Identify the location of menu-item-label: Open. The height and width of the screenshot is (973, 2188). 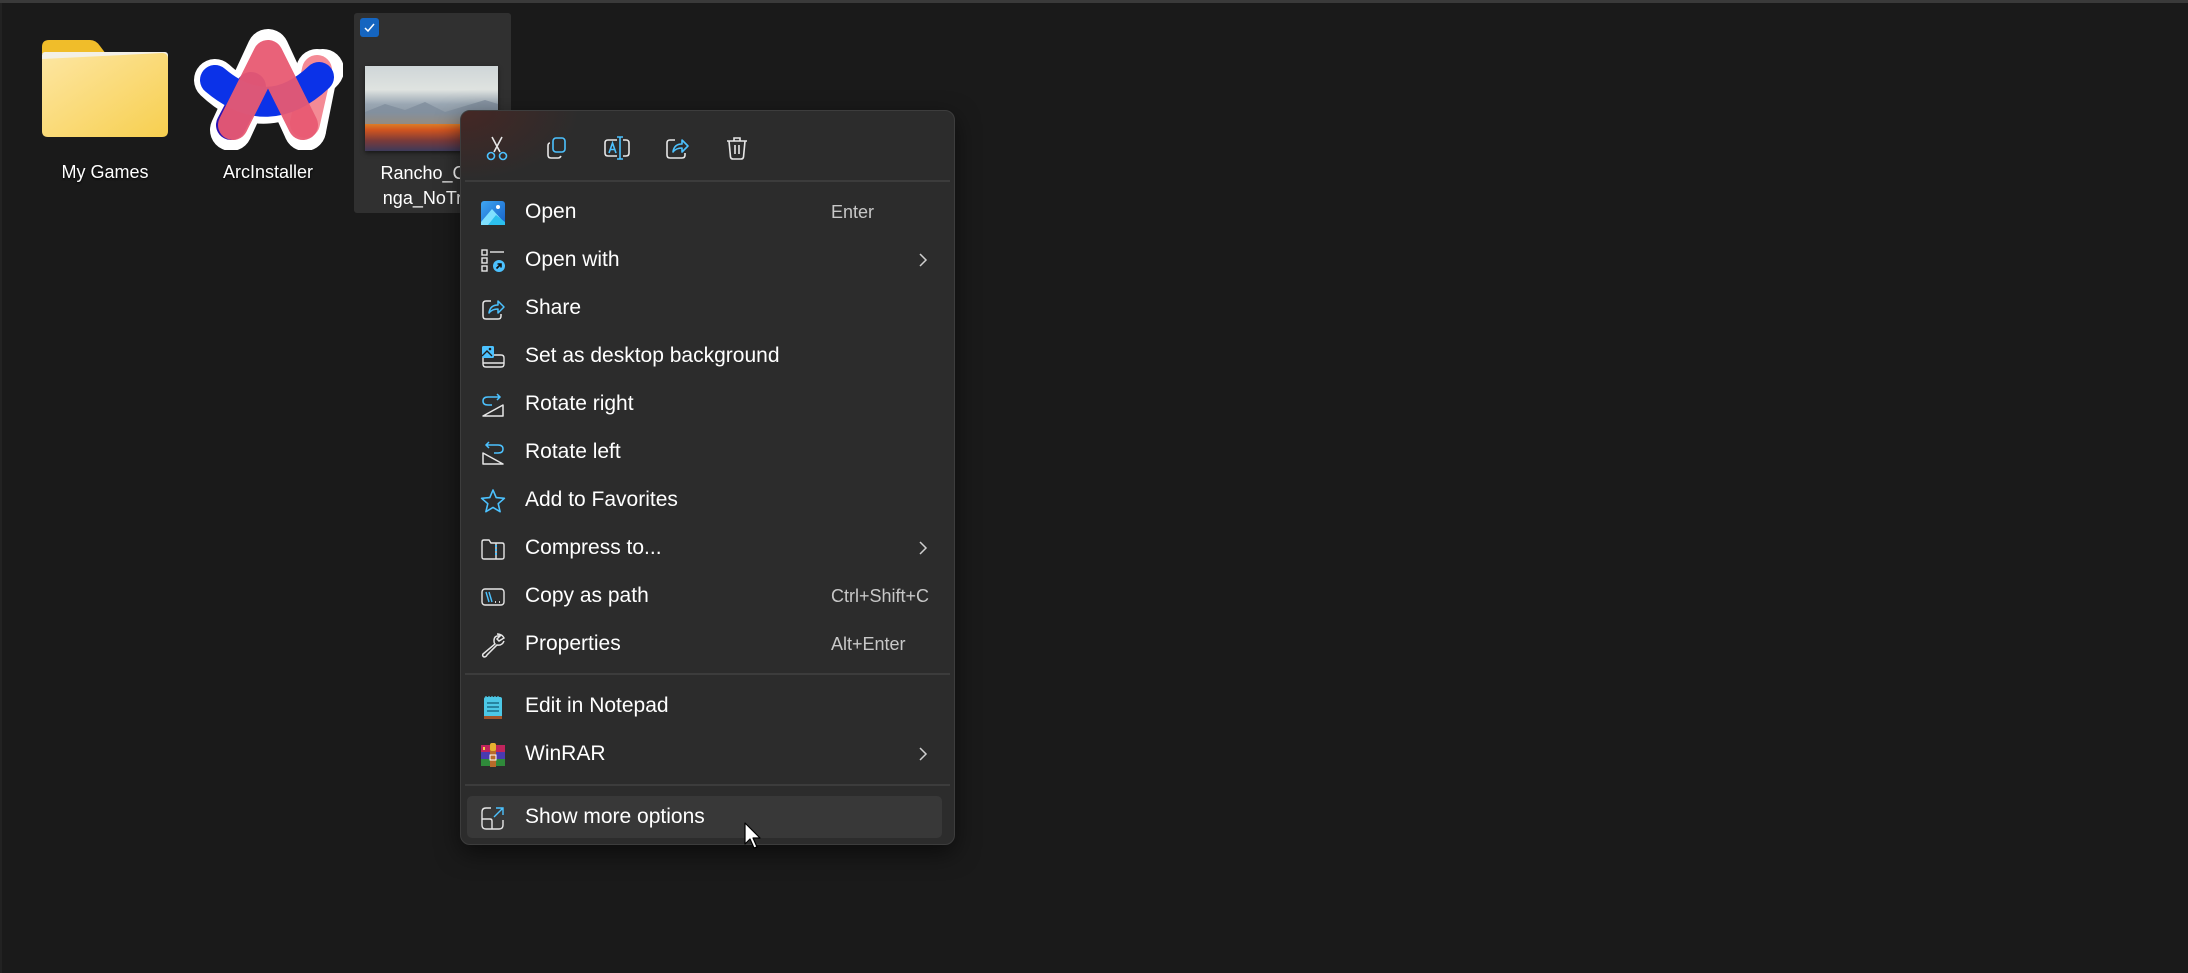
(551, 211).